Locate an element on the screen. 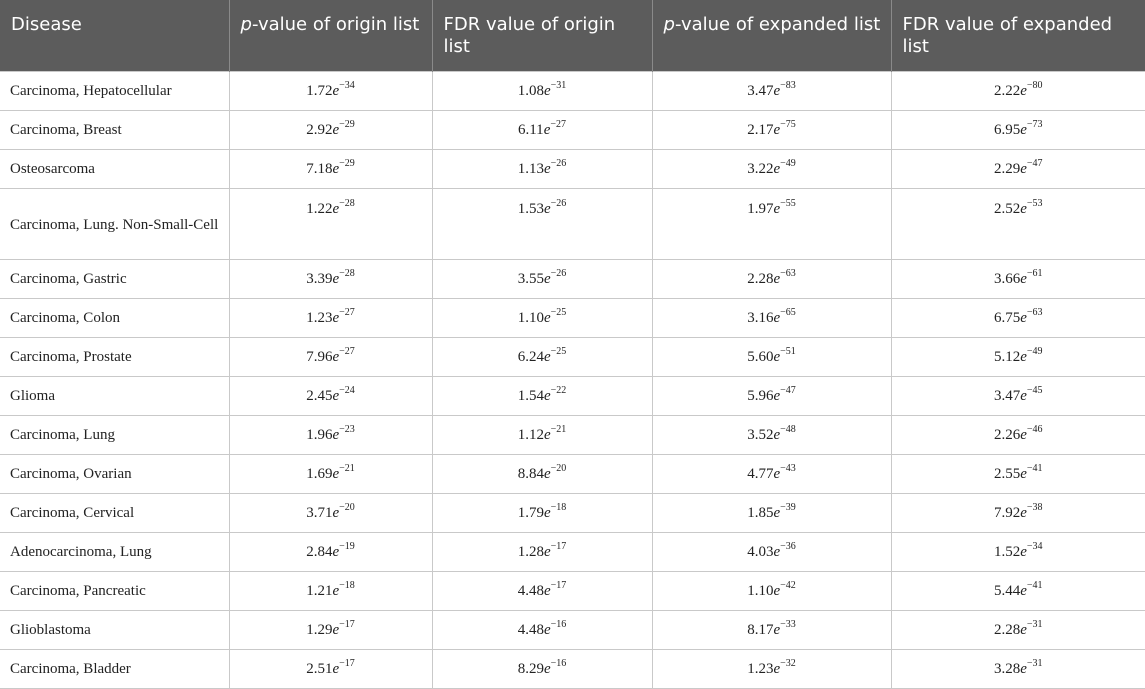 The width and height of the screenshot is (1145, 689). exponent: −63 is located at coordinates (1034, 312).